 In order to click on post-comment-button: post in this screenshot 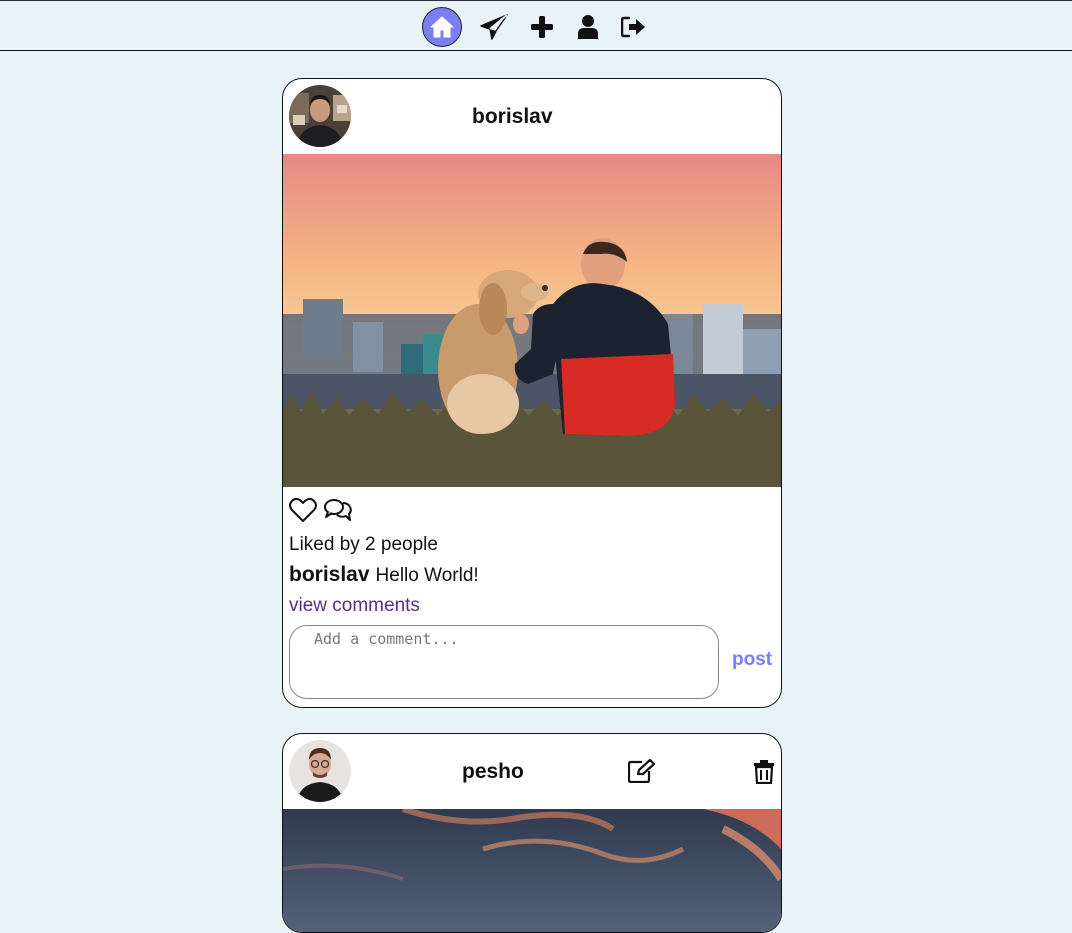, I will do `click(752, 660)`.